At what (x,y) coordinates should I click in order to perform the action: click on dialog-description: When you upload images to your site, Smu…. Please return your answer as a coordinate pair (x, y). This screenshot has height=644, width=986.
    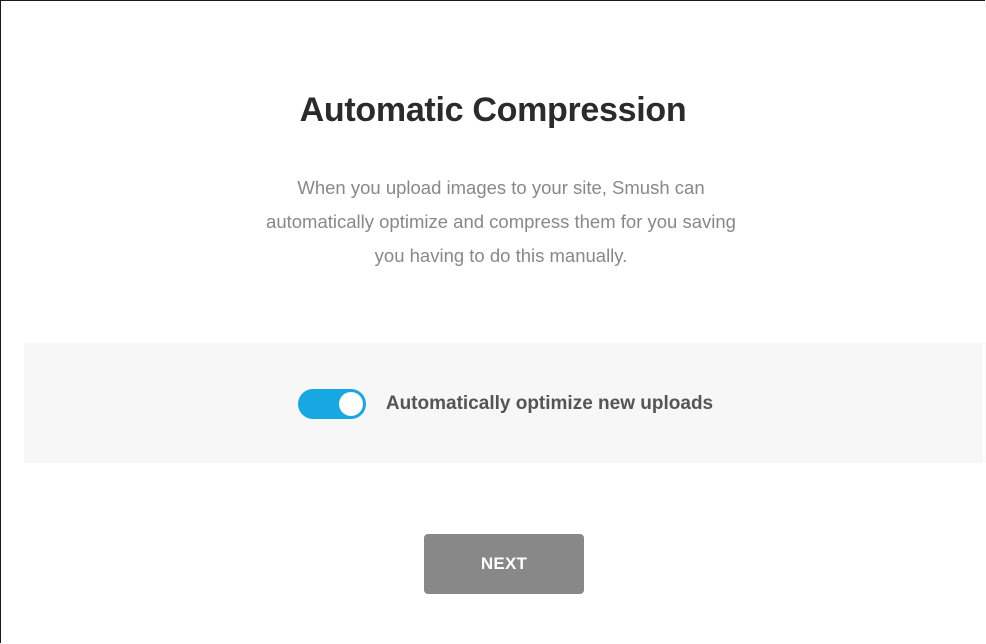
    Looking at the image, I should click on (501, 222).